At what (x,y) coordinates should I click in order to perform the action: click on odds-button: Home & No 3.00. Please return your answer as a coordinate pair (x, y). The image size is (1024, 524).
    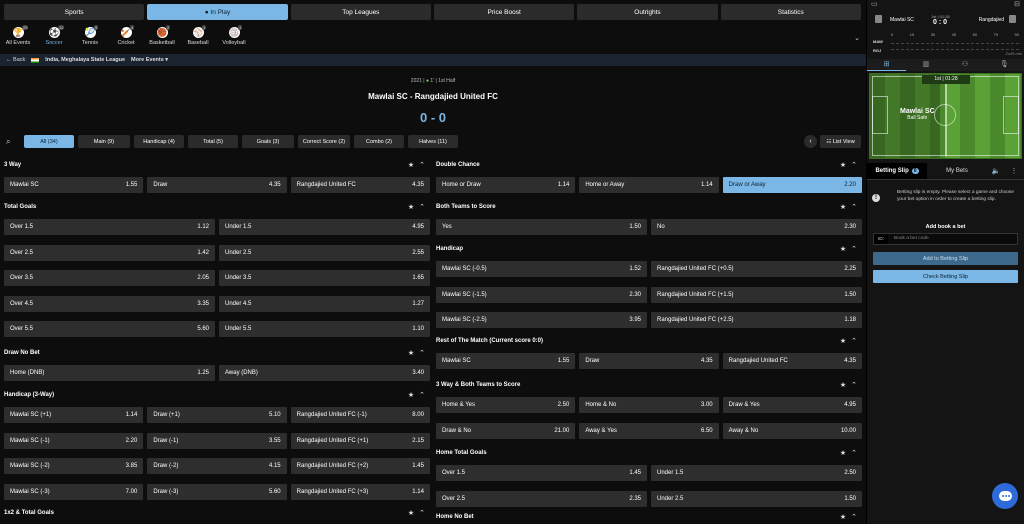
    Looking at the image, I should click on (649, 405).